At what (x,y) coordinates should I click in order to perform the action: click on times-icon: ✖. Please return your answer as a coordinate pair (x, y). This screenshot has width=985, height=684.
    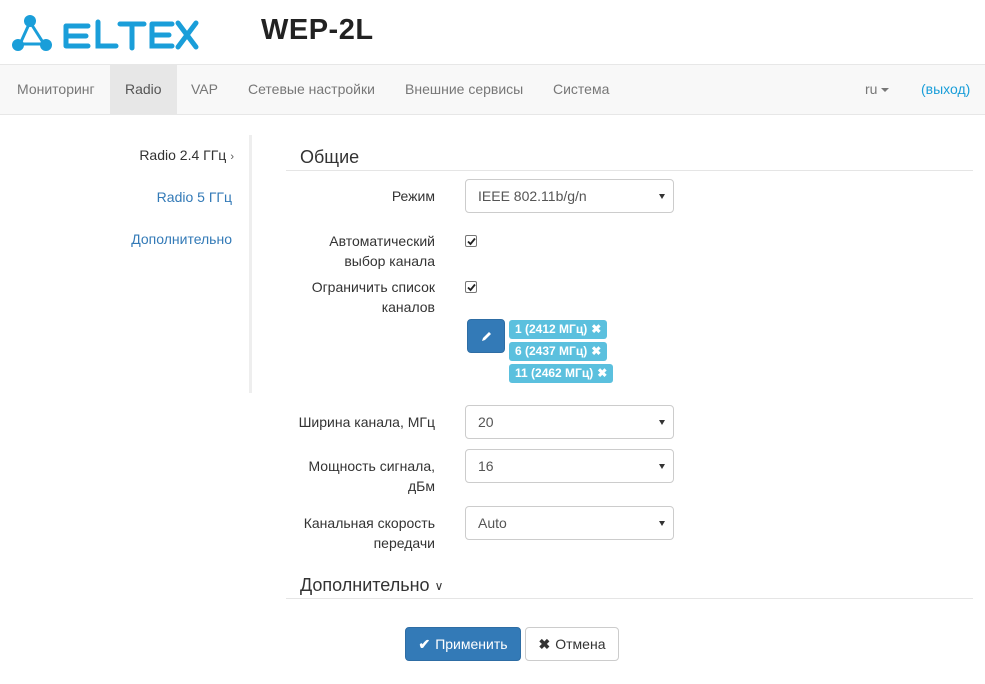
    Looking at the image, I should click on (544, 644).